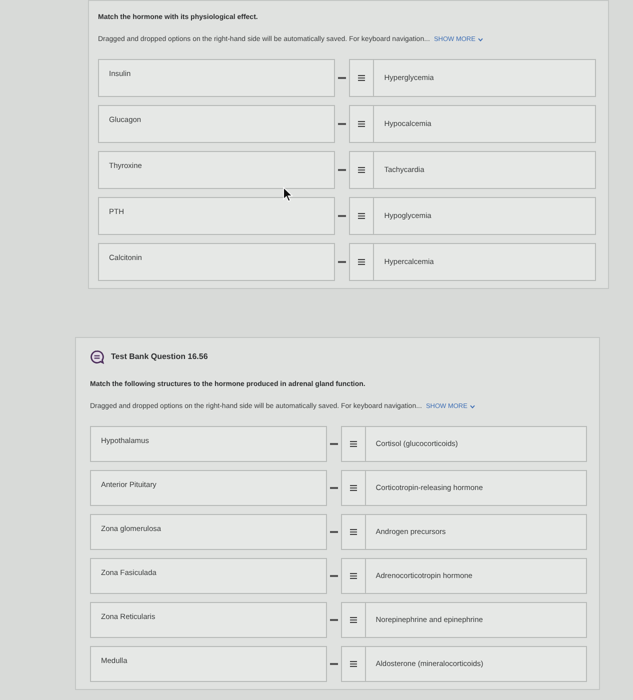 The height and width of the screenshot is (700, 633). What do you see at coordinates (97, 357) in the screenshot?
I see `chat-bubble-icon` at bounding box center [97, 357].